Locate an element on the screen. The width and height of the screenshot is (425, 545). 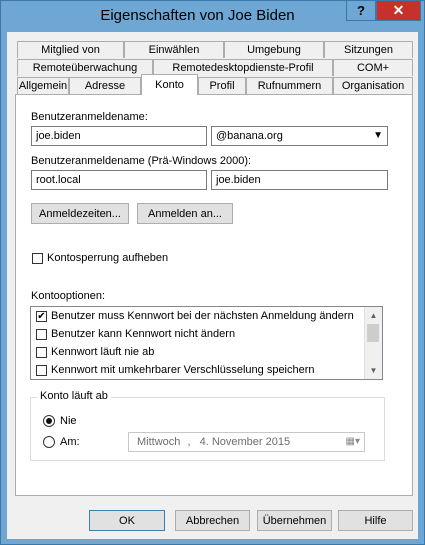
tab-einwaehlen: Einwählen is located at coordinates (174, 49).